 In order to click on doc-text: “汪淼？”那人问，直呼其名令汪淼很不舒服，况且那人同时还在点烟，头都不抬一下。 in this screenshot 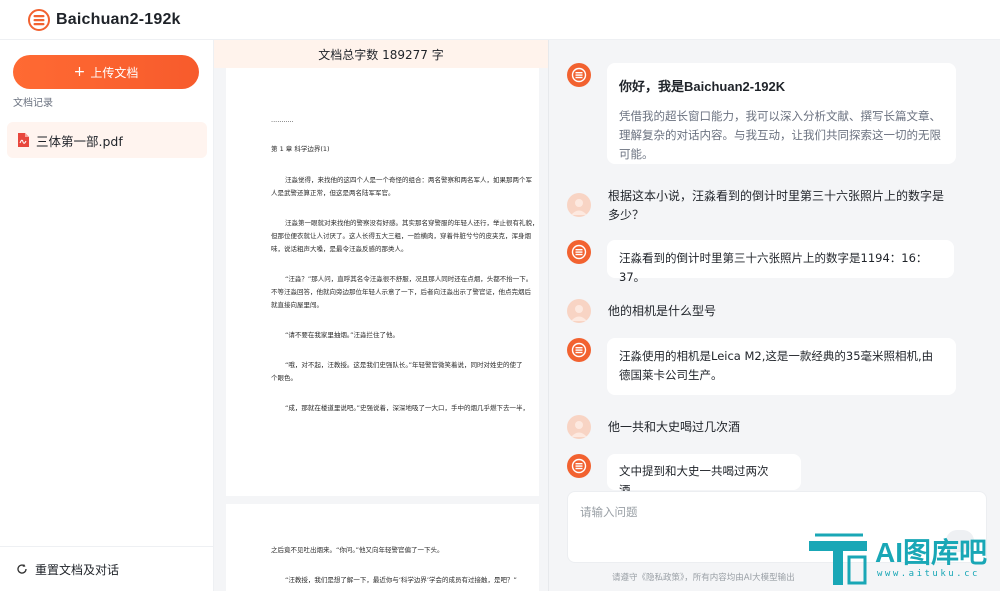, I will do `click(409, 279)`.